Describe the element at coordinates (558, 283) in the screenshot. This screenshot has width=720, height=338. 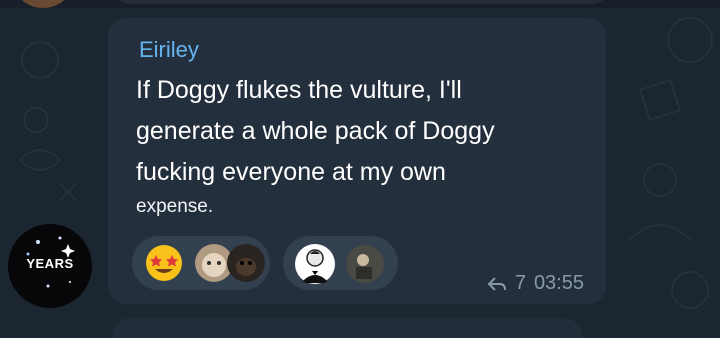
I see `message-time: 03:55` at that location.